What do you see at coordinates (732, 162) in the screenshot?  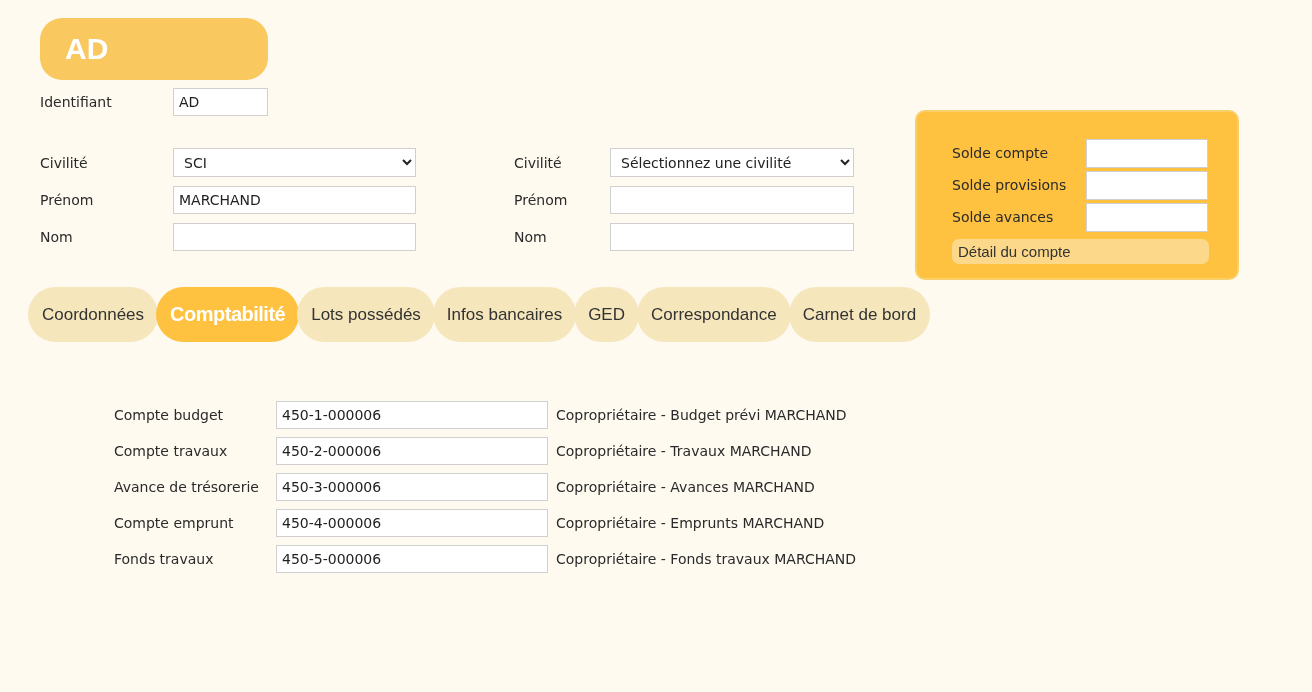 I see `civility-select: Sélectionnez une civilité` at bounding box center [732, 162].